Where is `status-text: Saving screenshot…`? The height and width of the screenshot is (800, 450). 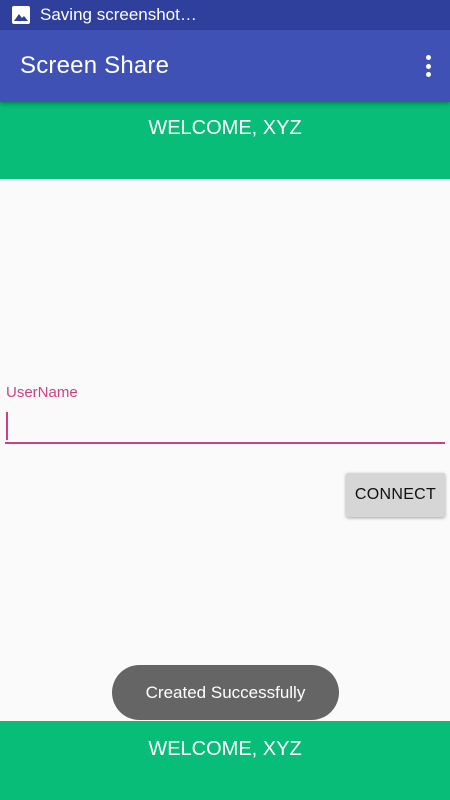
status-text: Saving screenshot… is located at coordinates (118, 14).